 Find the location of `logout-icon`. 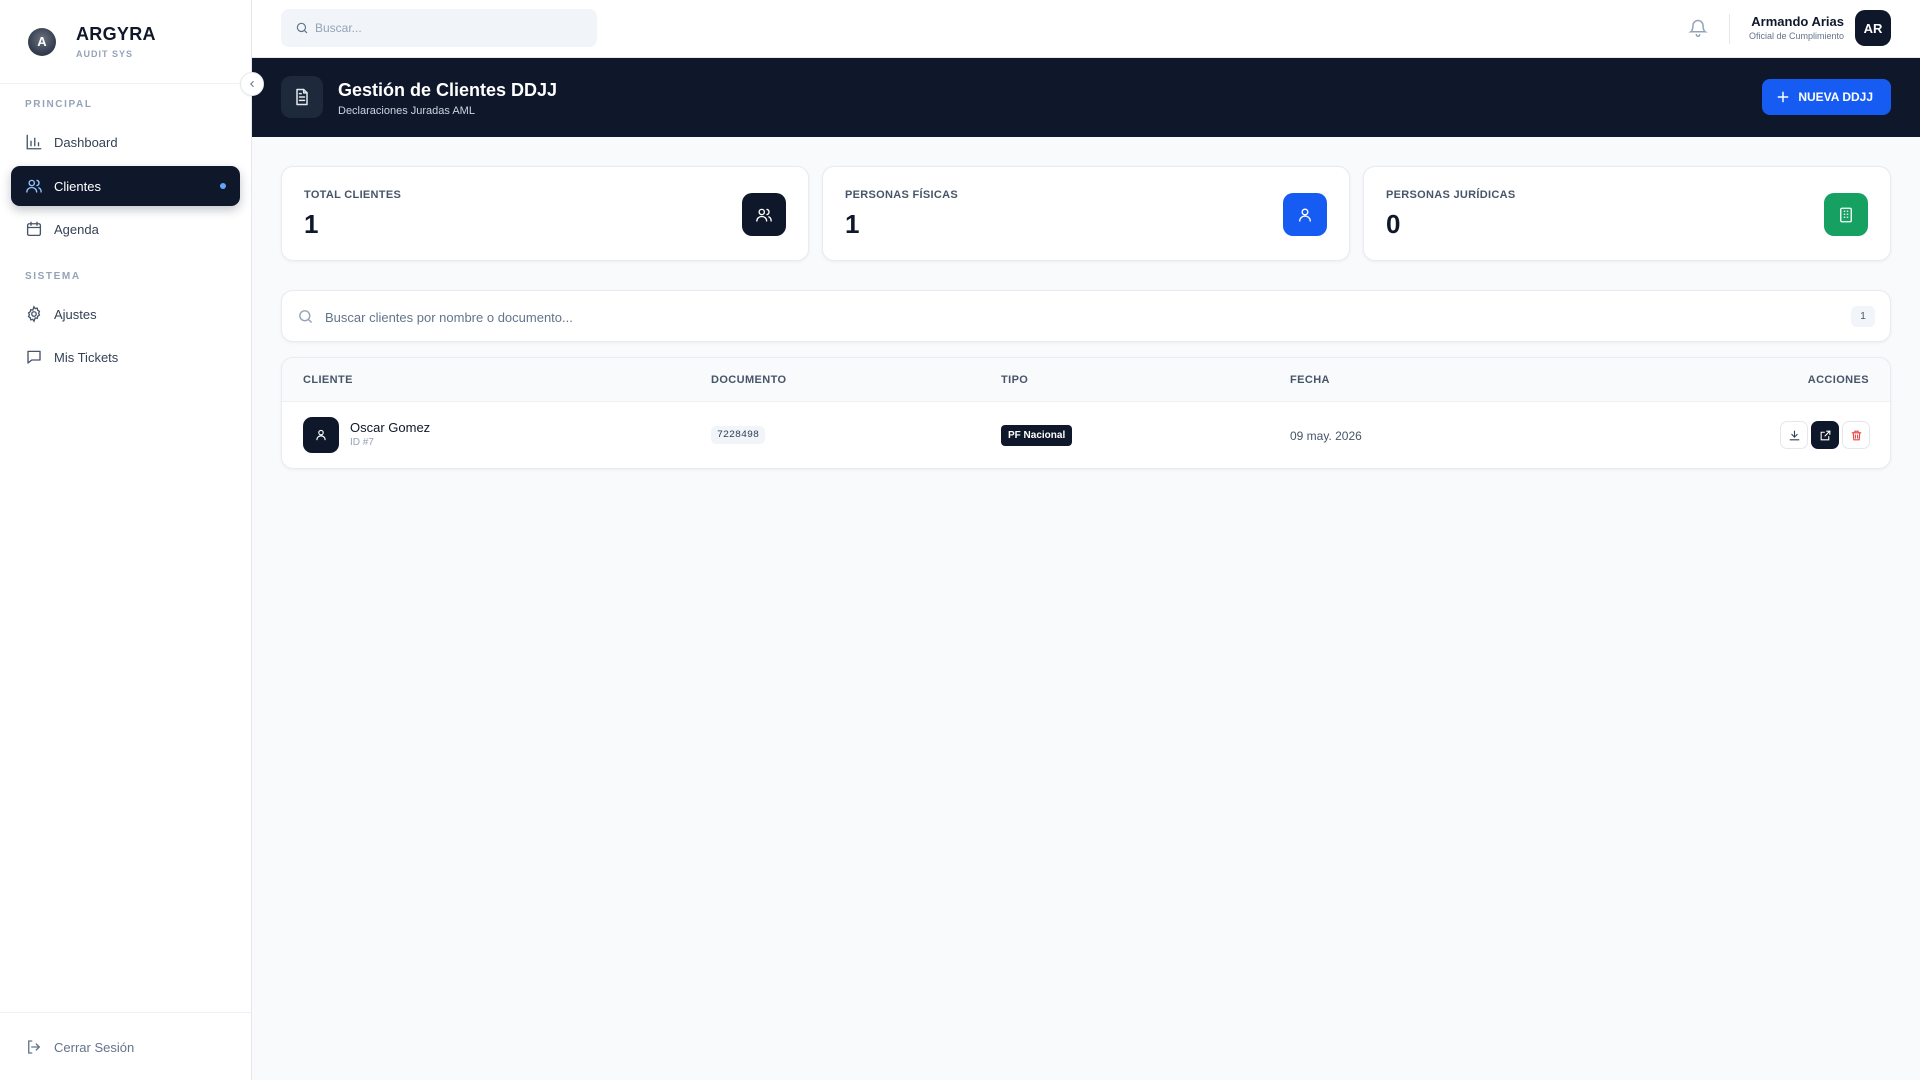

logout-icon is located at coordinates (34, 1047).